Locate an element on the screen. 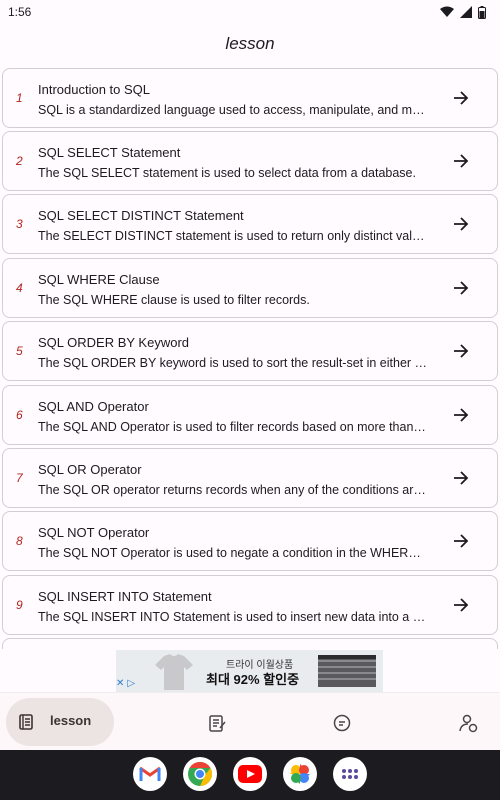 The image size is (500, 800). lesson-title: SQL ORDER BY Keyword is located at coordinates (113, 342).